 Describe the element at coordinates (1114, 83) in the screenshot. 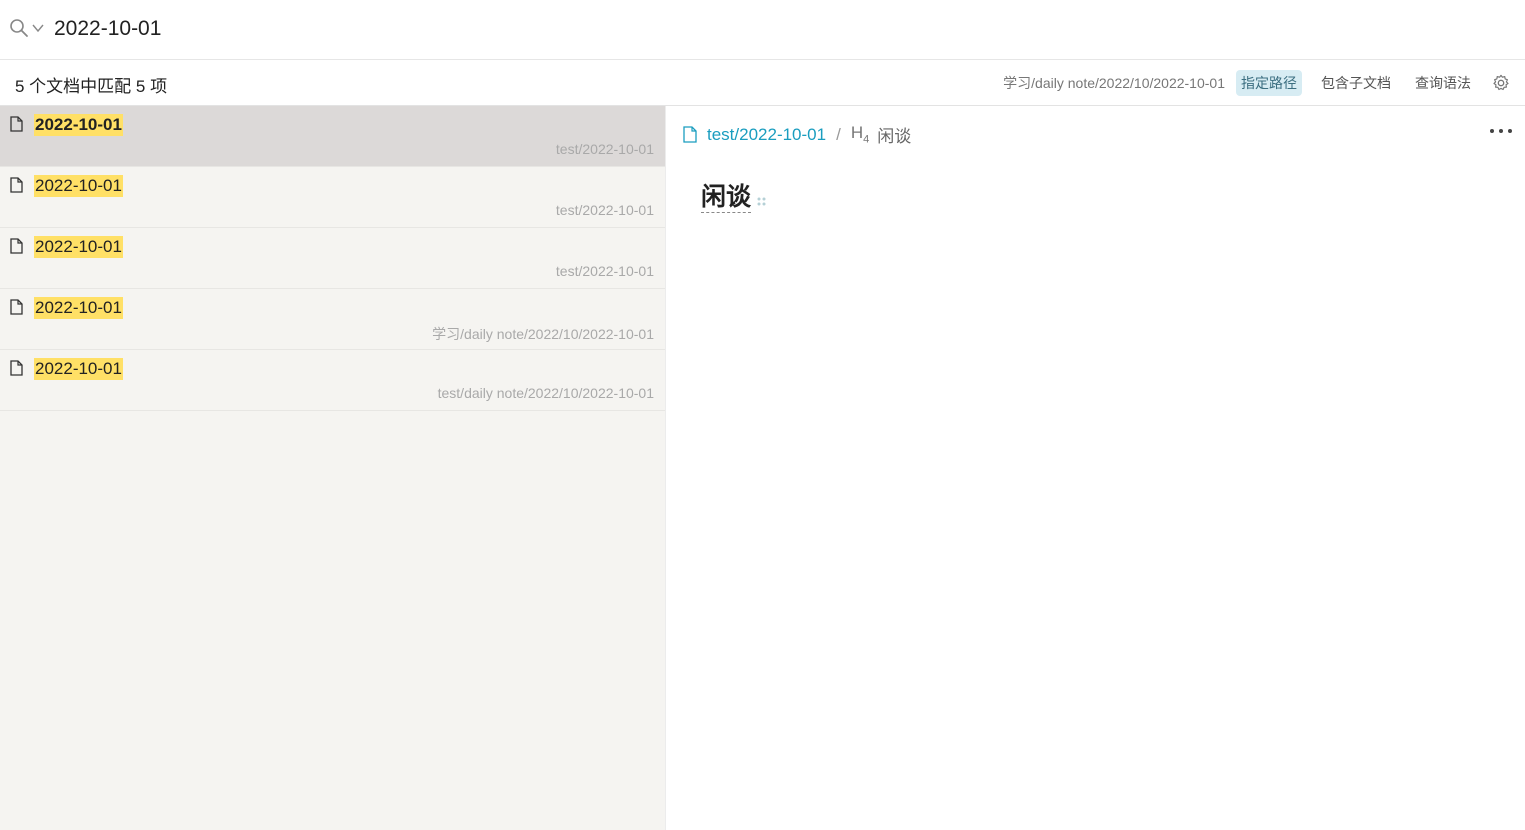

I see `current-path: 学习/daily note/2022/10/2022-10-01` at that location.